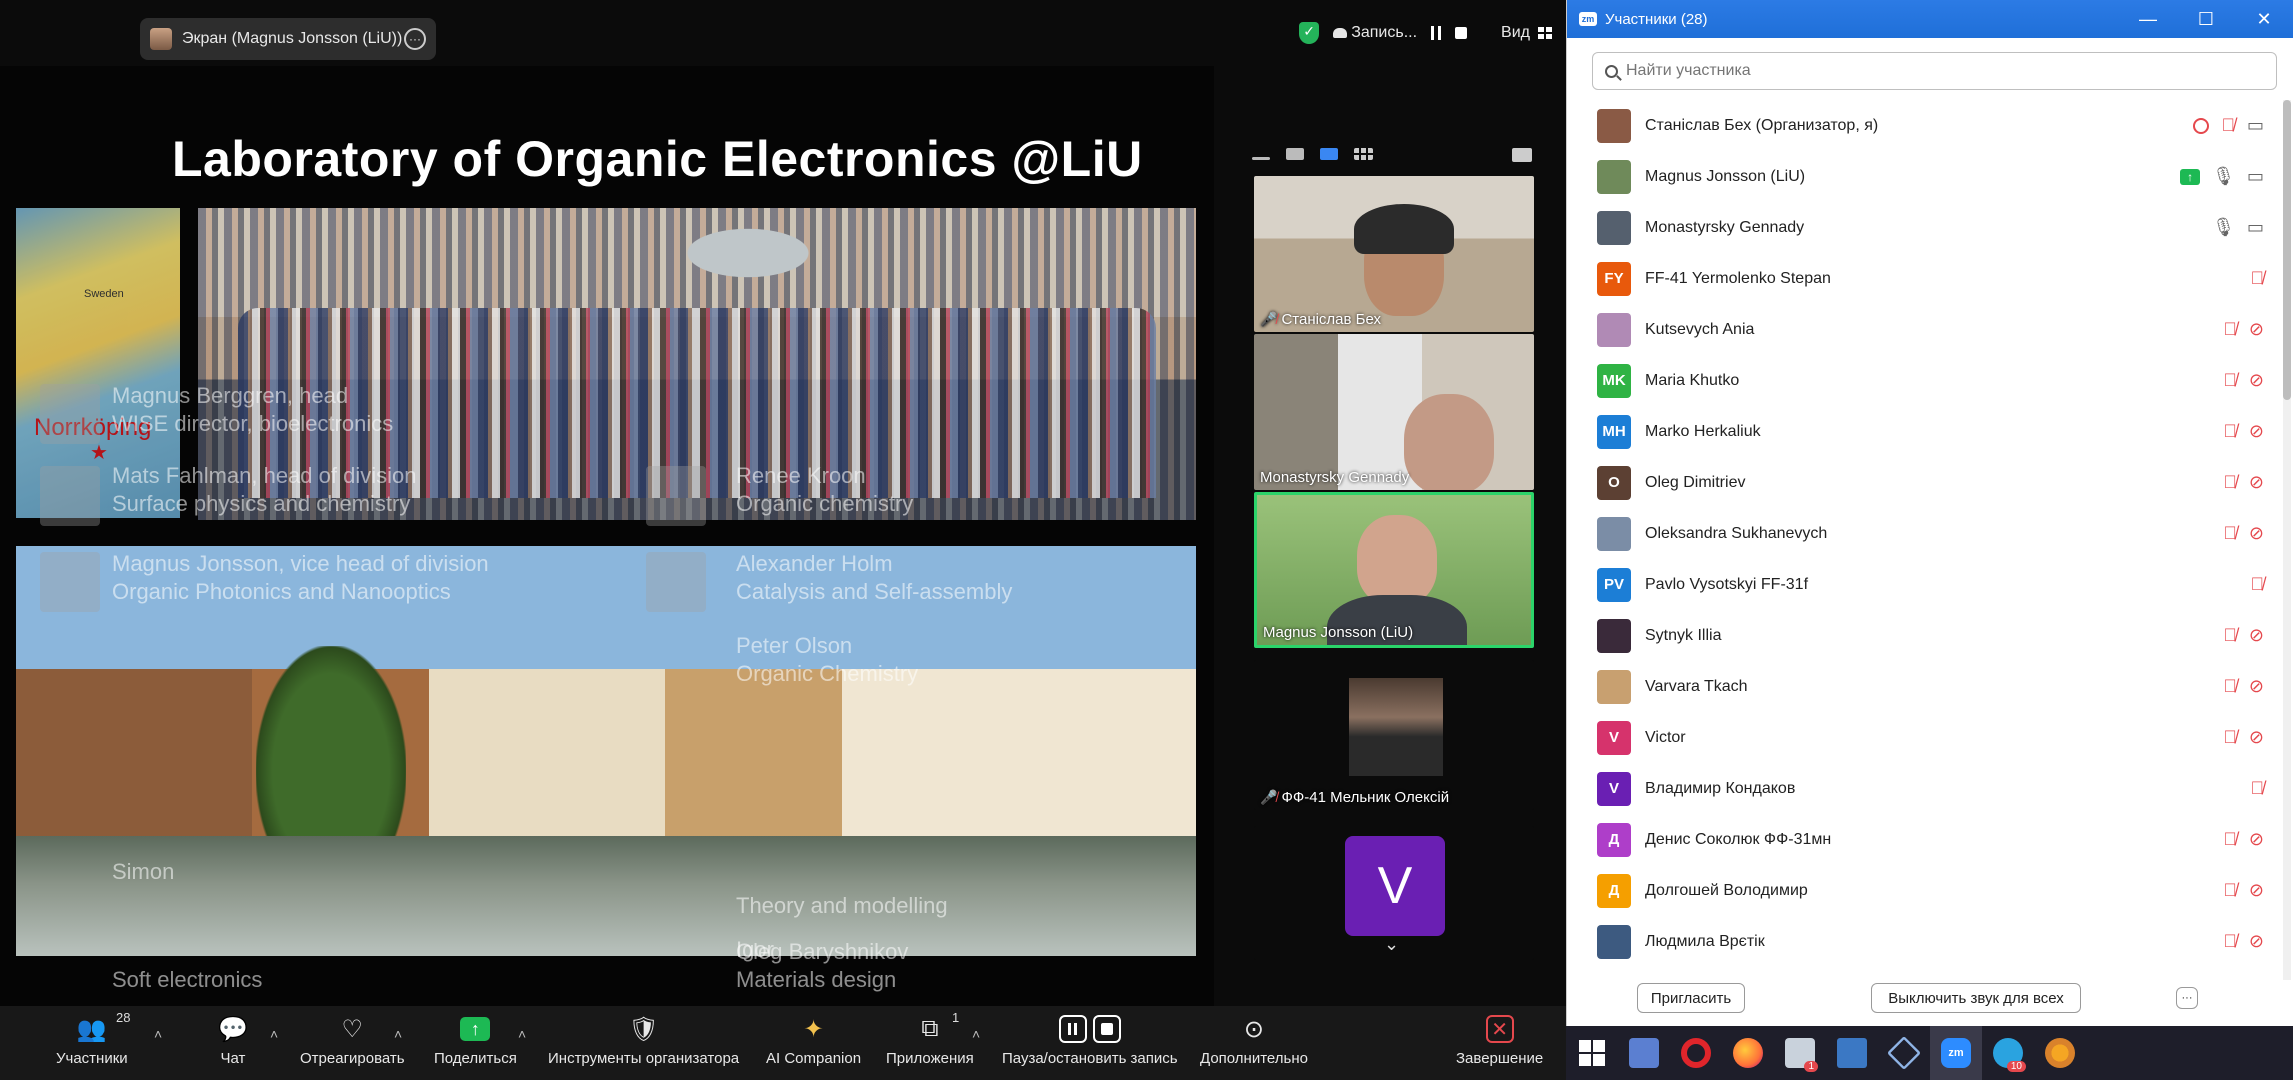 The image size is (2293, 1080). I want to click on participant-row: Varvara Tkach 🎙̸ ⊘, so click(1922, 686).